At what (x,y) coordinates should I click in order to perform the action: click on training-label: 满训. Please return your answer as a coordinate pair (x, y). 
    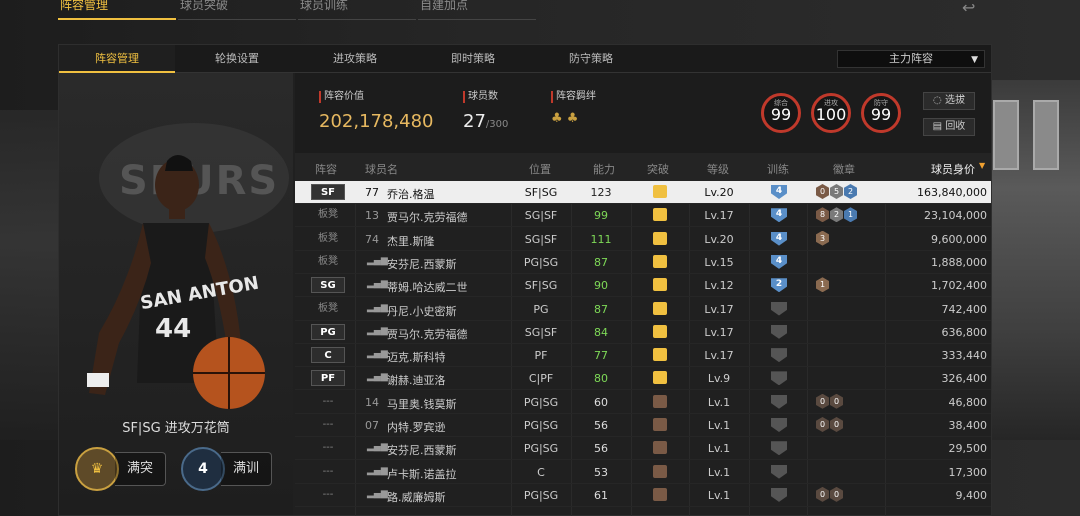
    Looking at the image, I should click on (247, 469).